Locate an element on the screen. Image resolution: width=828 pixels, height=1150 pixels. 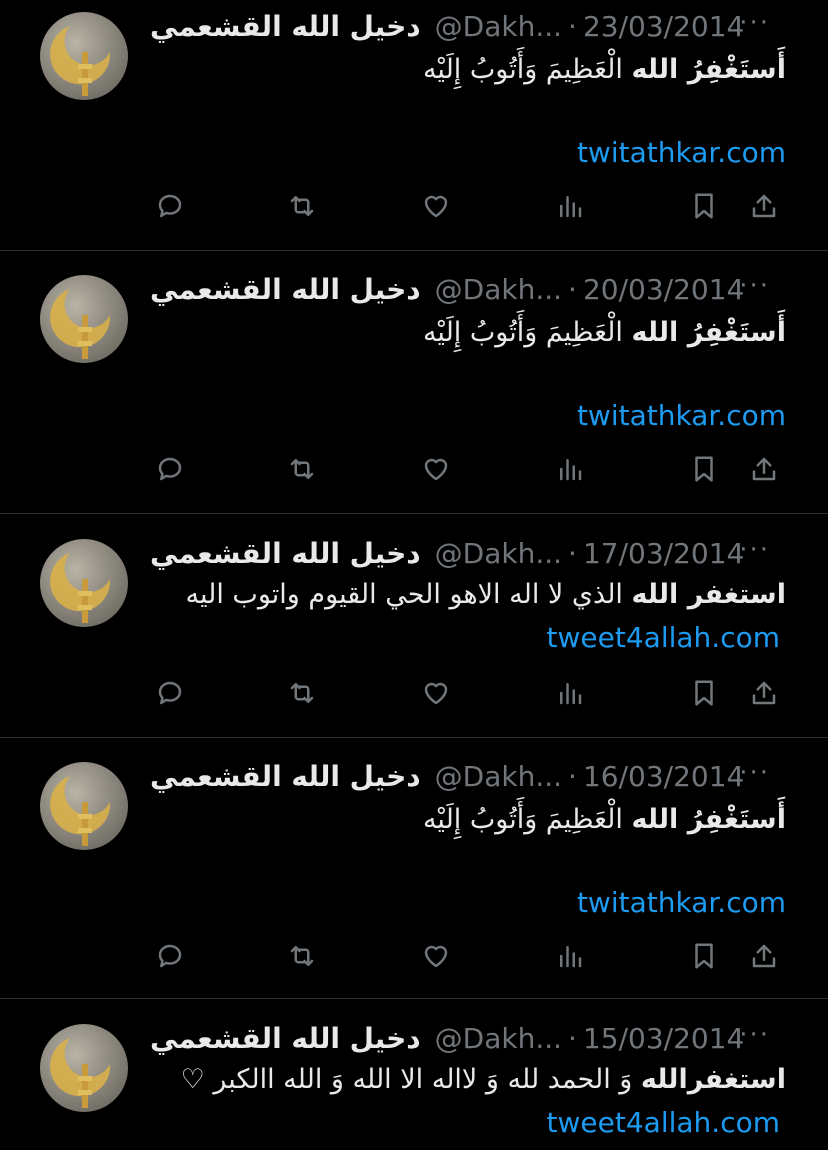
tweet-header: دخيل الله القشعمي @Dakh... · 17/03/2014 is located at coordinates (470, 553).